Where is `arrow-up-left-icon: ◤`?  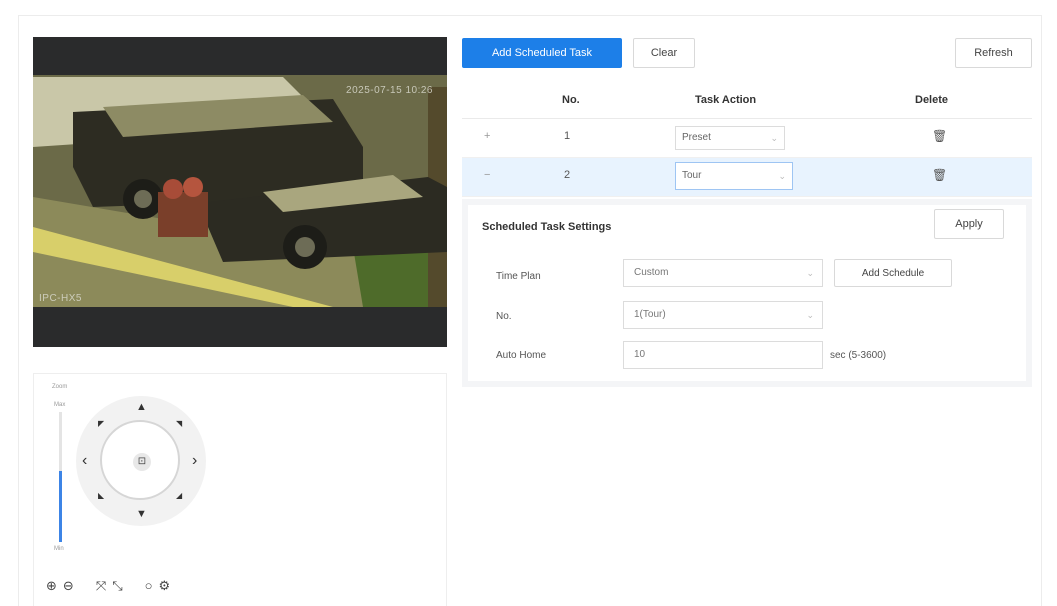 arrow-up-left-icon: ◤ is located at coordinates (101, 424).